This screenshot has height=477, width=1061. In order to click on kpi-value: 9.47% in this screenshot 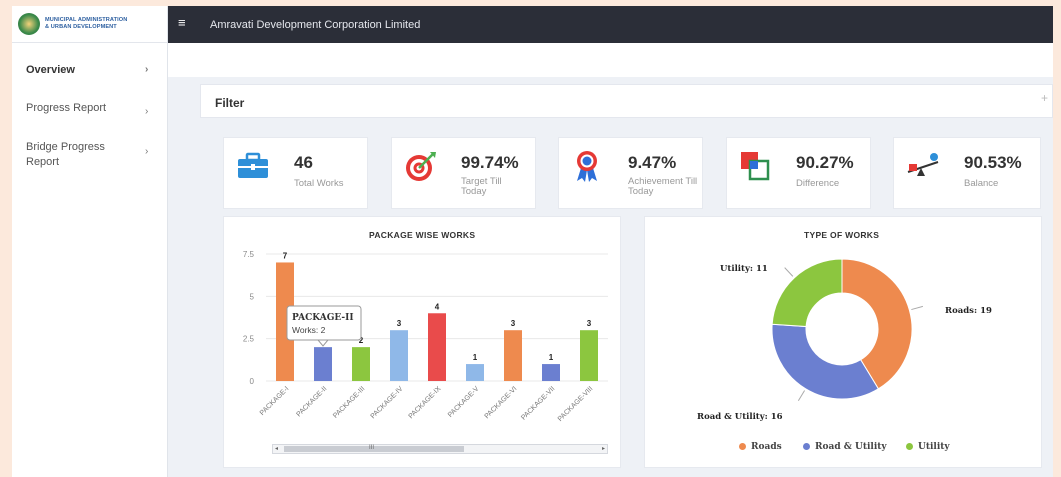, I will do `click(652, 162)`.